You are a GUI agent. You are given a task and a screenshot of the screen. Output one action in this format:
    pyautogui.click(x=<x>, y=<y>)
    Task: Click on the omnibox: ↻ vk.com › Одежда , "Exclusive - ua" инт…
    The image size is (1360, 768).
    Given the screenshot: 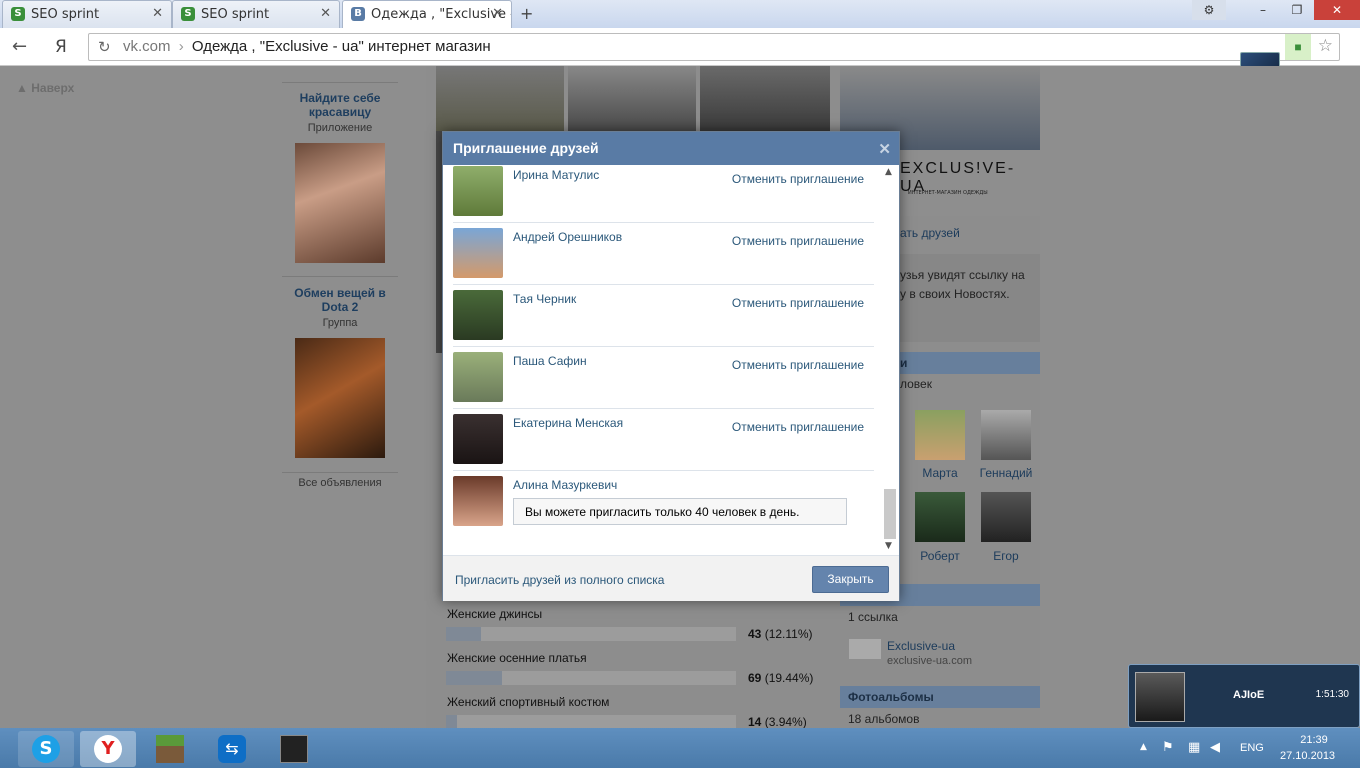 What is the action you would take?
    pyautogui.click(x=714, y=47)
    